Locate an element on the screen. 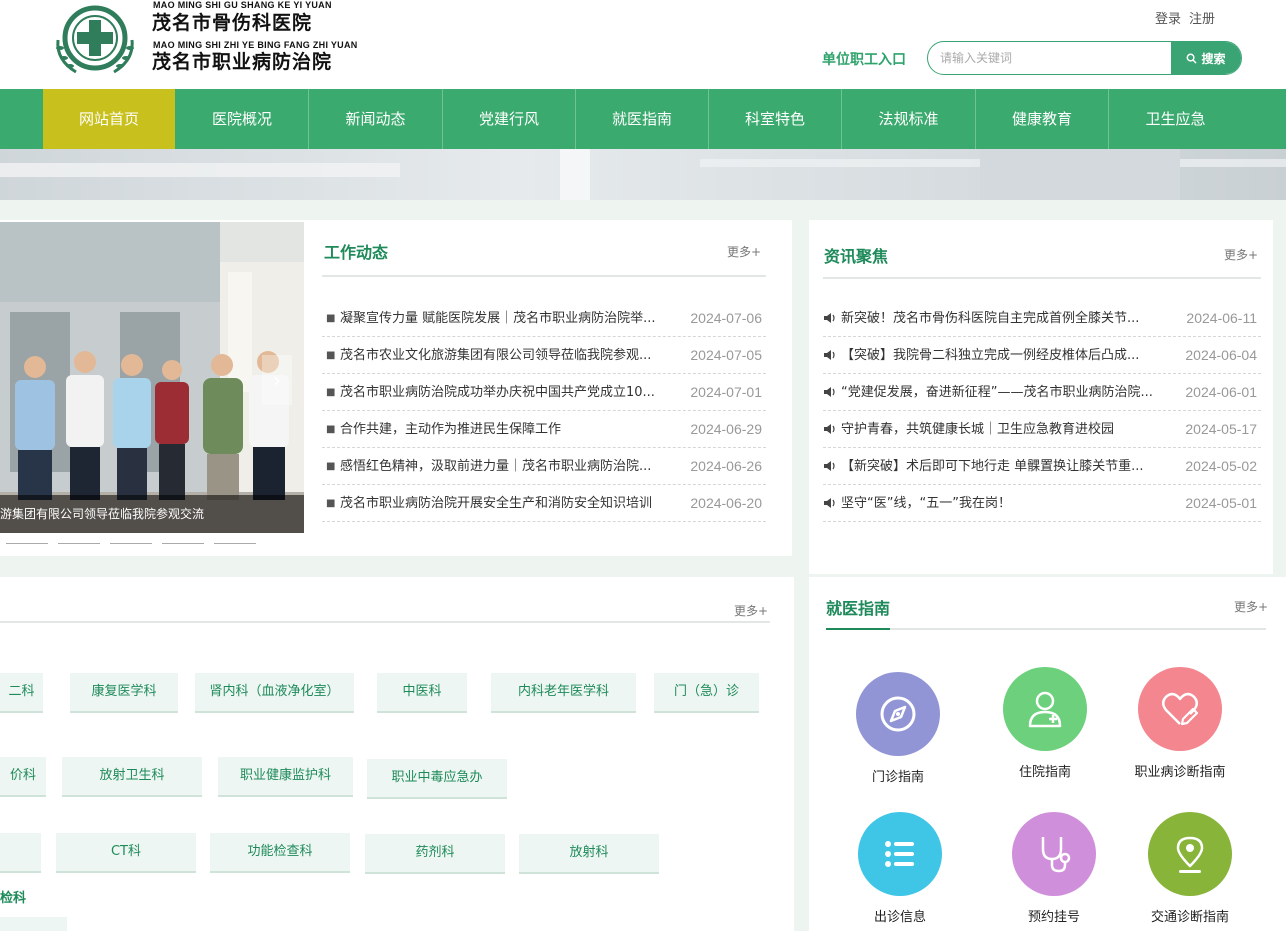  work-section-title: 工作动态 is located at coordinates (356, 251).